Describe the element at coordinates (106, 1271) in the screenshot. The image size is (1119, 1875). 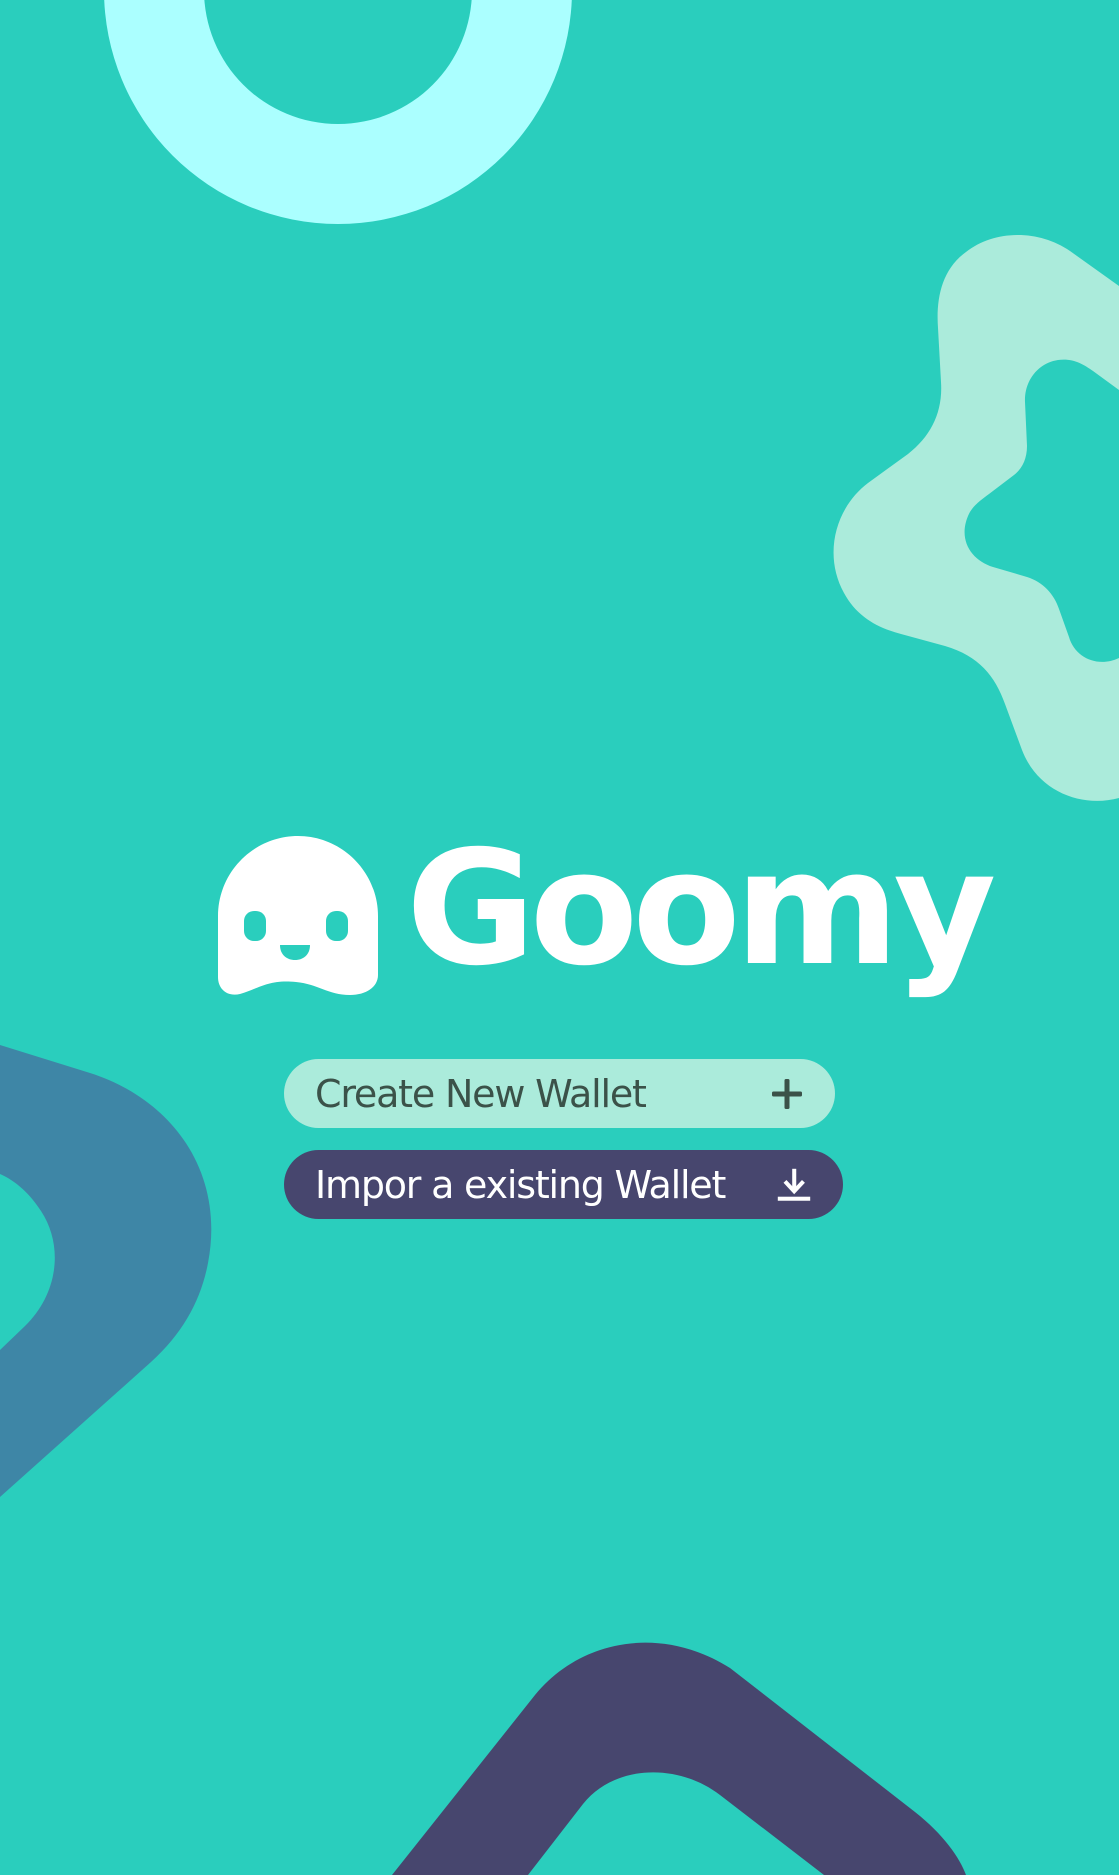
I see `left-arc-shape` at that location.